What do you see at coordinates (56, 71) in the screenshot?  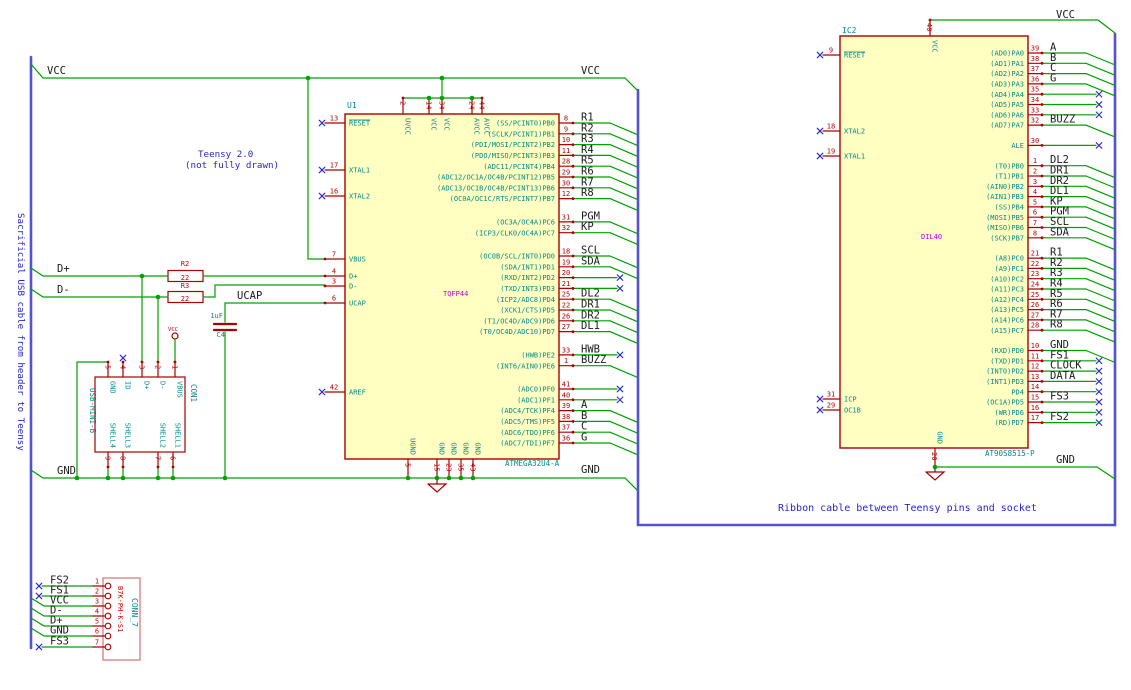 I see `net-label-vcc-left: VCC` at bounding box center [56, 71].